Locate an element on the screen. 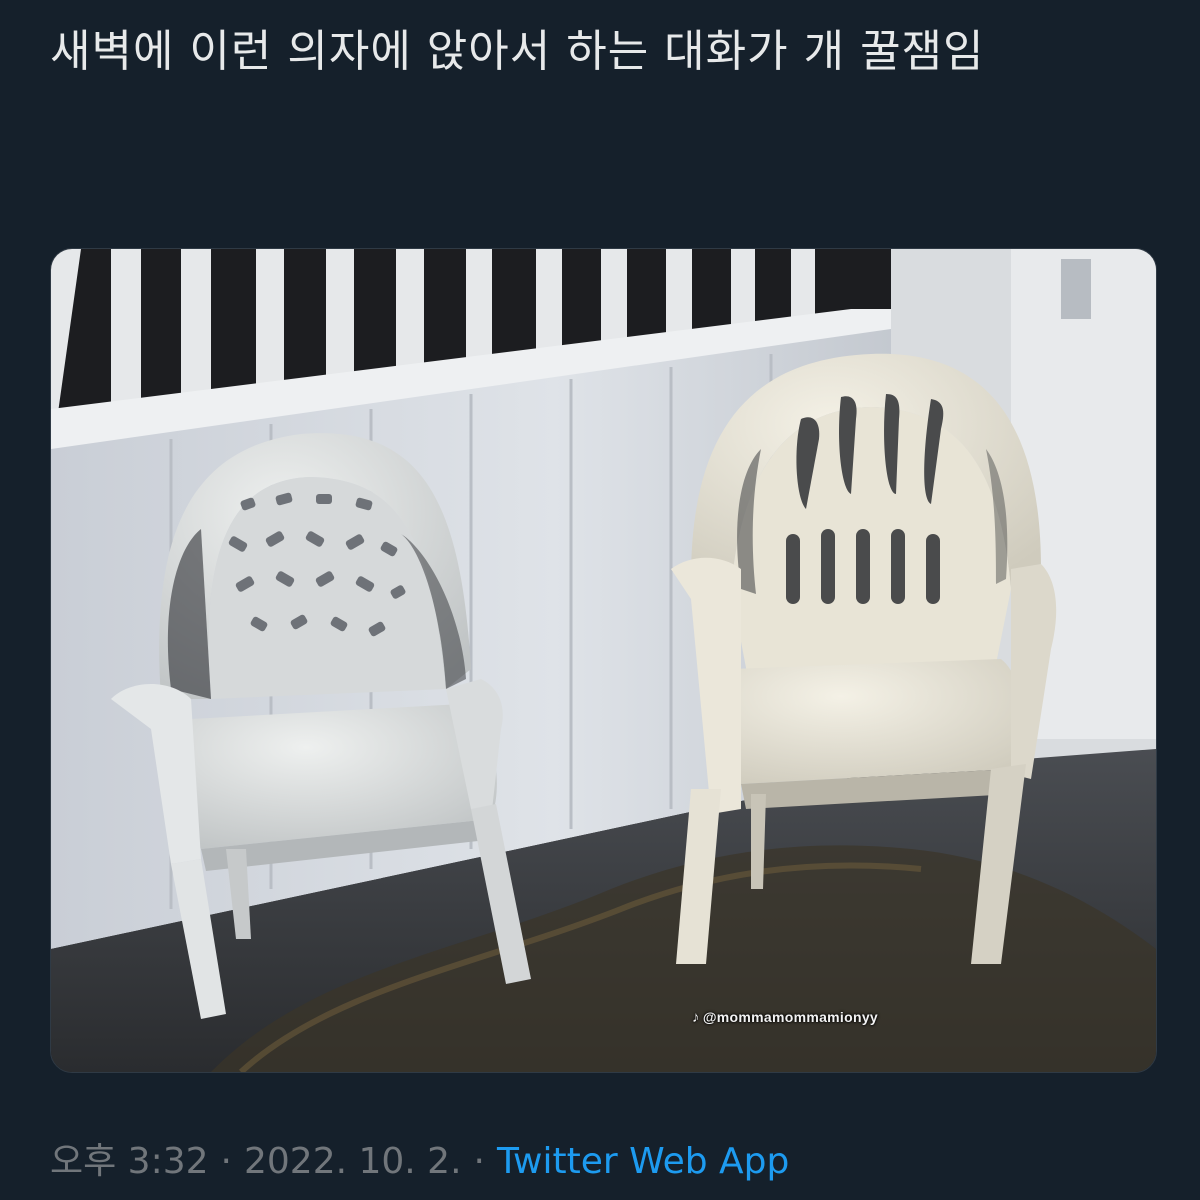 The image size is (1200, 1200). tiktok-icon: ♪ is located at coordinates (696, 1017).